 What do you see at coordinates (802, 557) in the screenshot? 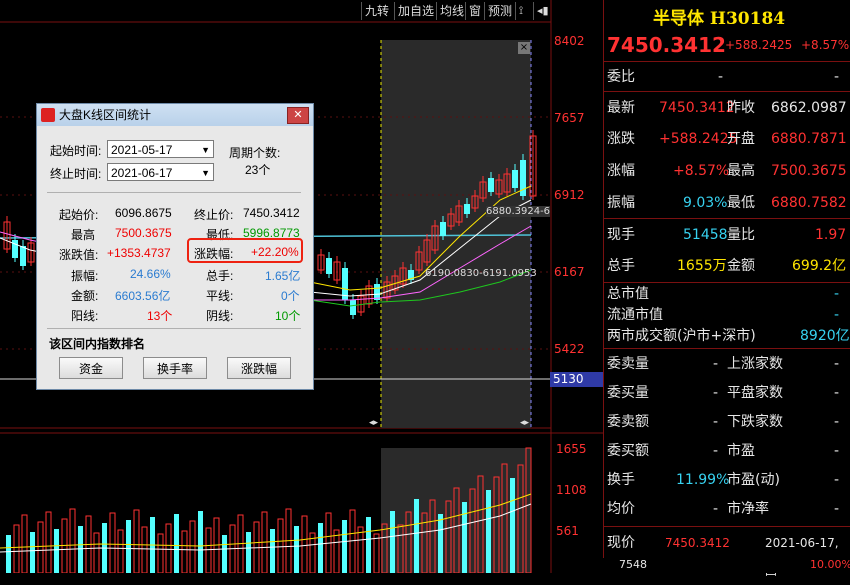
I see `quote-date: 2021-06-17,四` at bounding box center [802, 557].